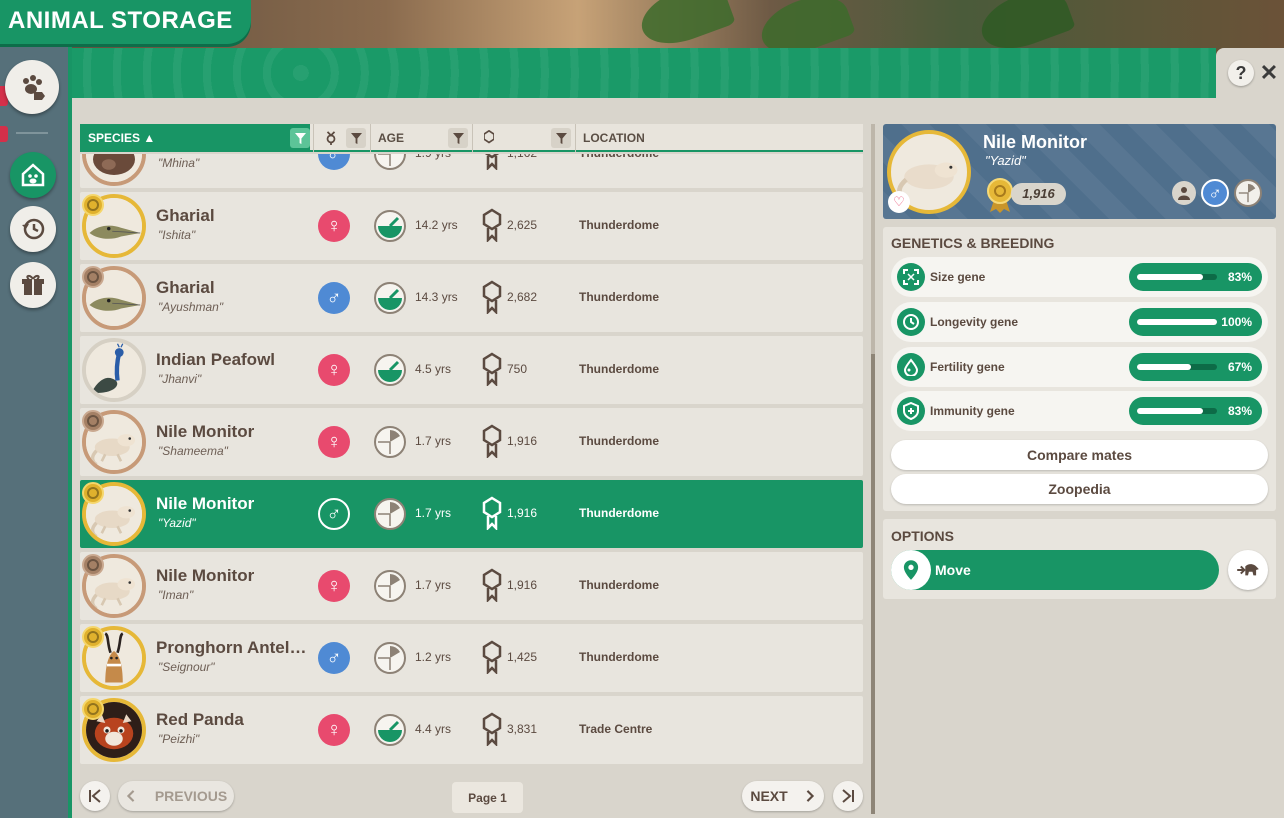 The image size is (1284, 818). Describe the element at coordinates (1239, 277) in the screenshot. I see `gene-percent: 83%` at that location.